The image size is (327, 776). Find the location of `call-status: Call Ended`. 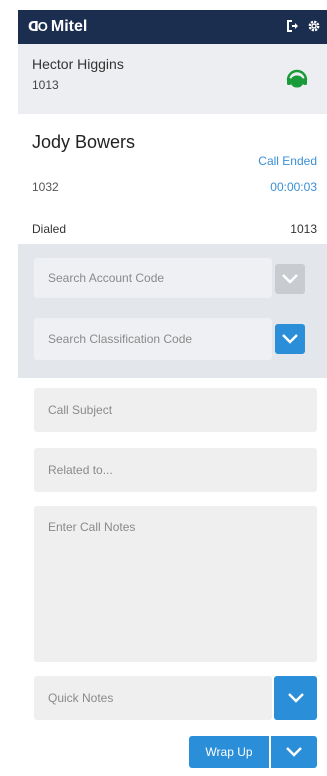

call-status: Call Ended is located at coordinates (287, 161).